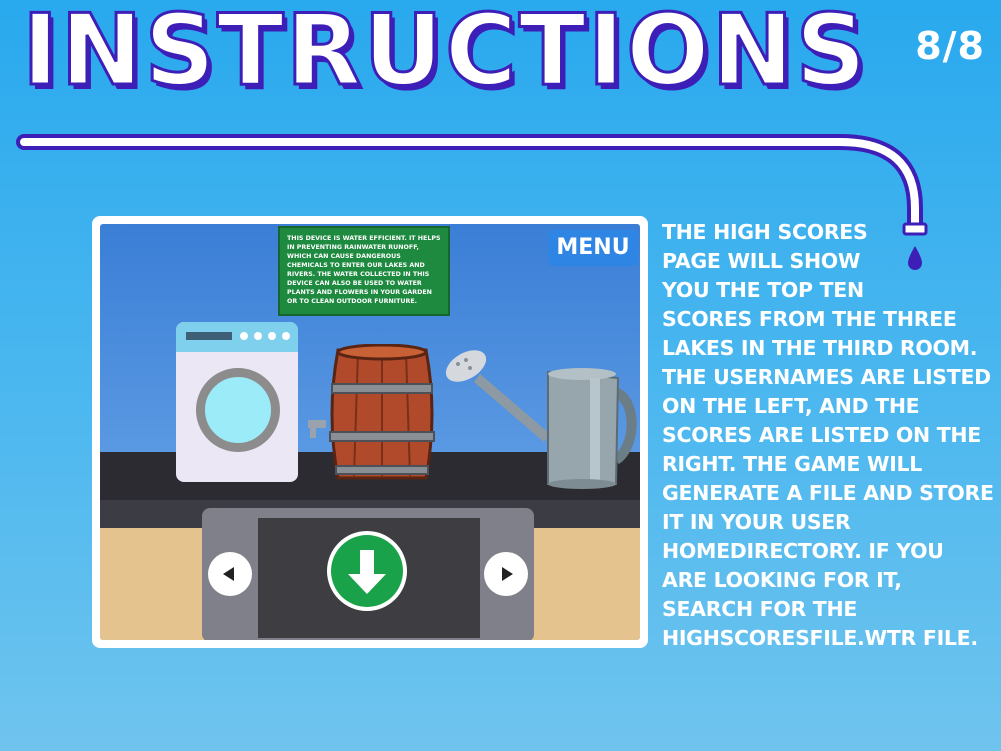 Image resolution: width=1001 pixels, height=751 pixels. I want to click on washing-machine, so click(237, 402).